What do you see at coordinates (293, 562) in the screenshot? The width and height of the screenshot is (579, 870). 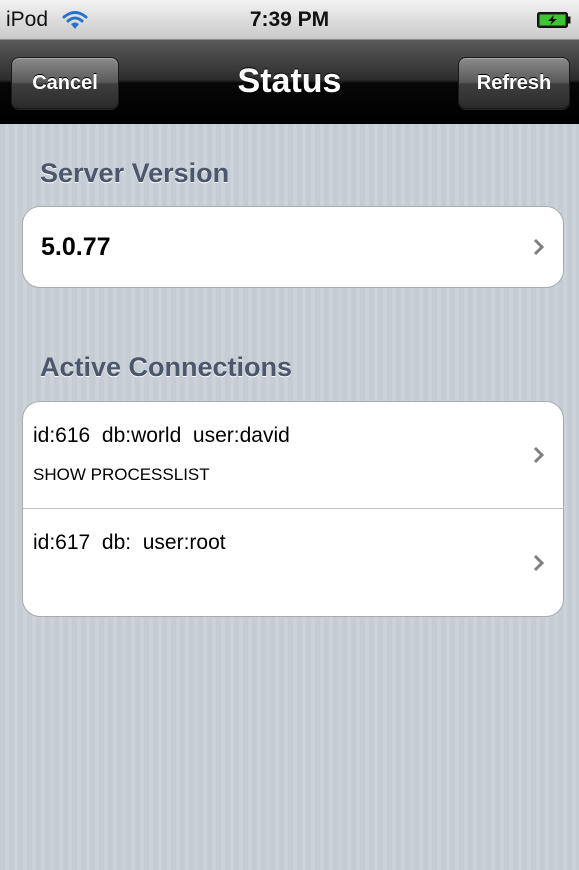 I see `connection-cell: id:617 db: user:root` at bounding box center [293, 562].